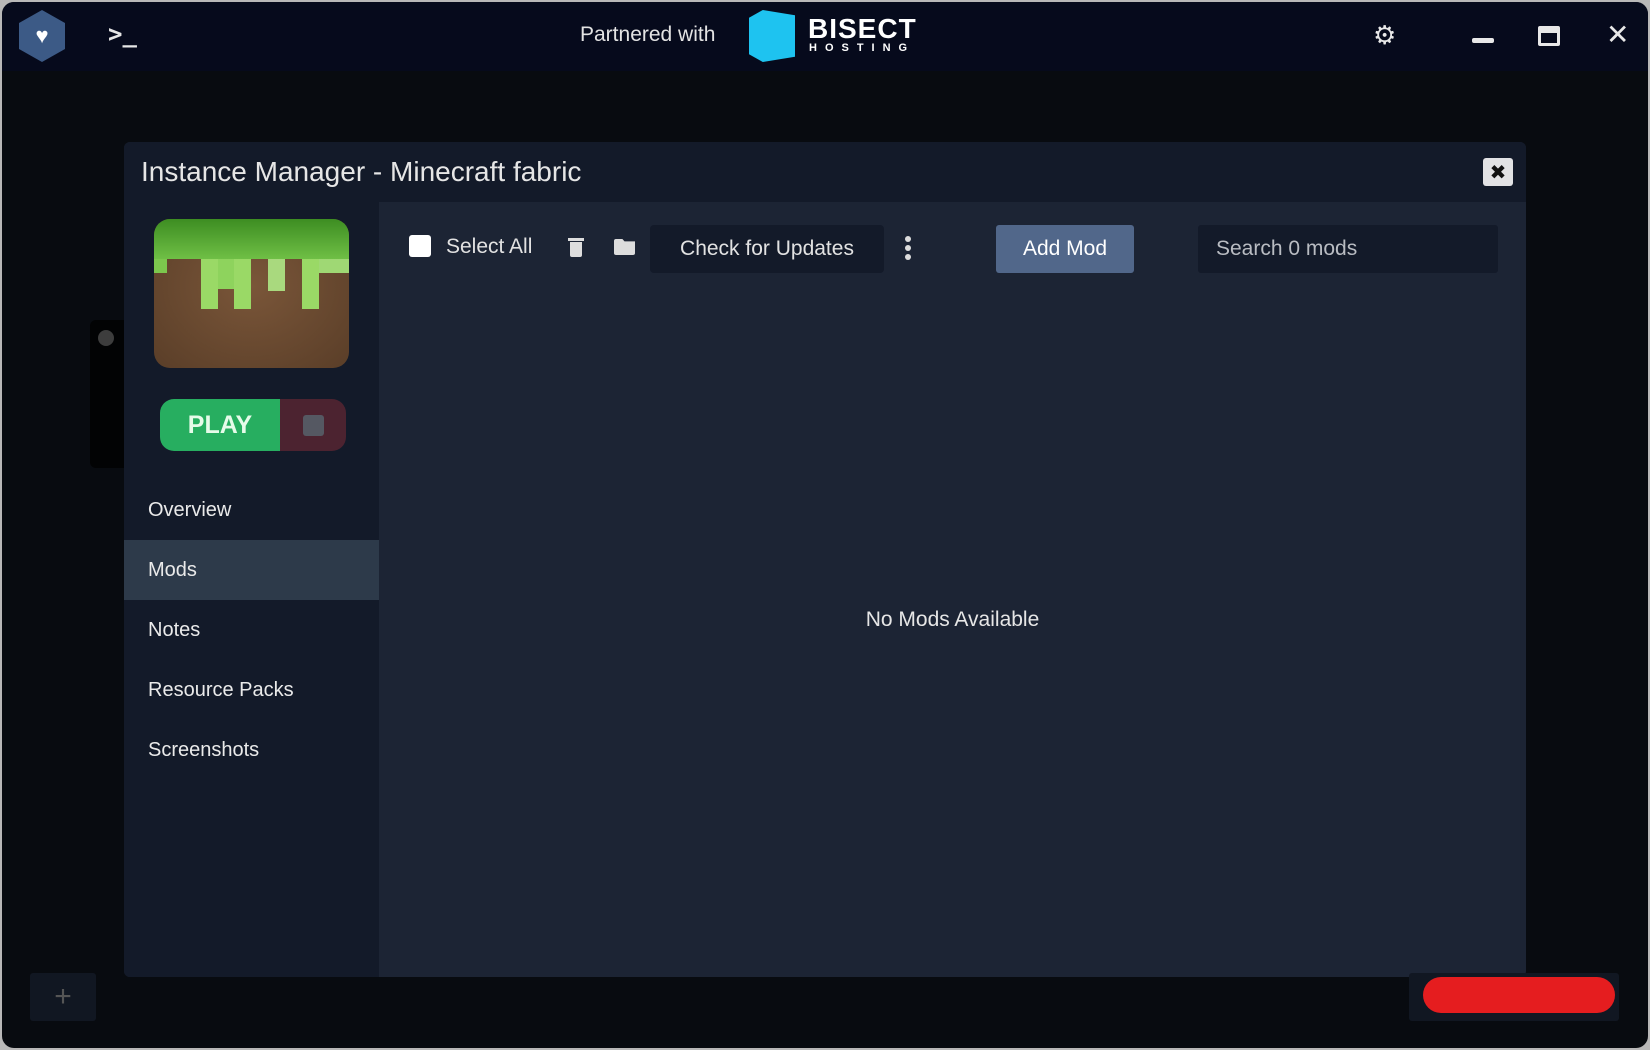 The width and height of the screenshot is (1650, 1050). I want to click on redacted-status-pill, so click(1519, 995).